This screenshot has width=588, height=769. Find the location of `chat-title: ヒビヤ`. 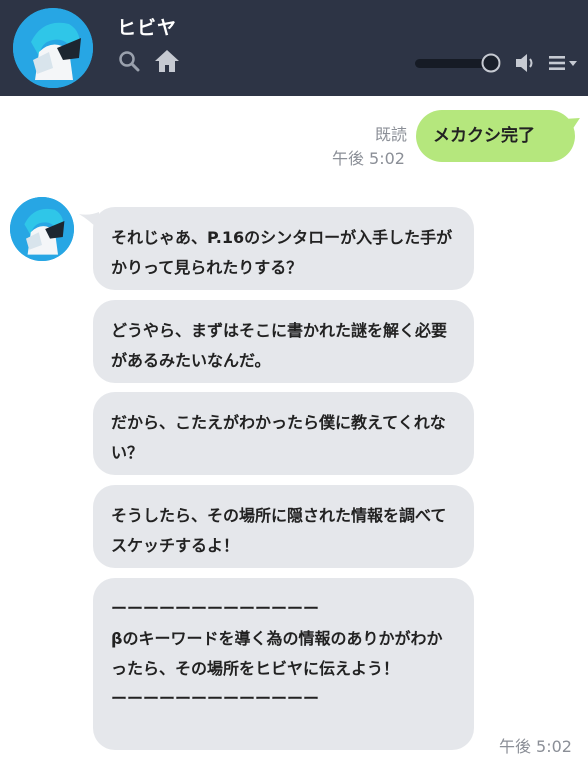

chat-title: ヒビヤ is located at coordinates (147, 28).